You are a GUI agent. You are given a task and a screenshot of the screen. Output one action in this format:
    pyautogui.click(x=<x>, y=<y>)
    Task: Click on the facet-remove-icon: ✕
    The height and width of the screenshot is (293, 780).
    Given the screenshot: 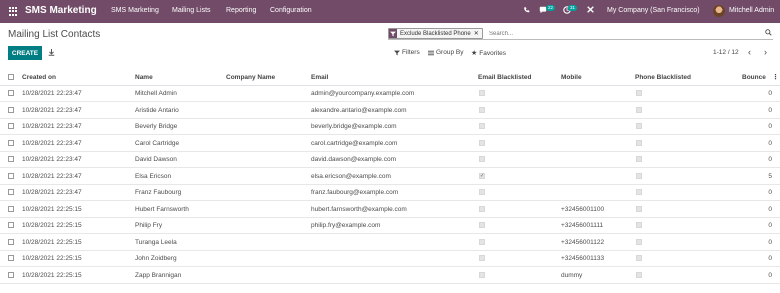 What is the action you would take?
    pyautogui.click(x=478, y=33)
    